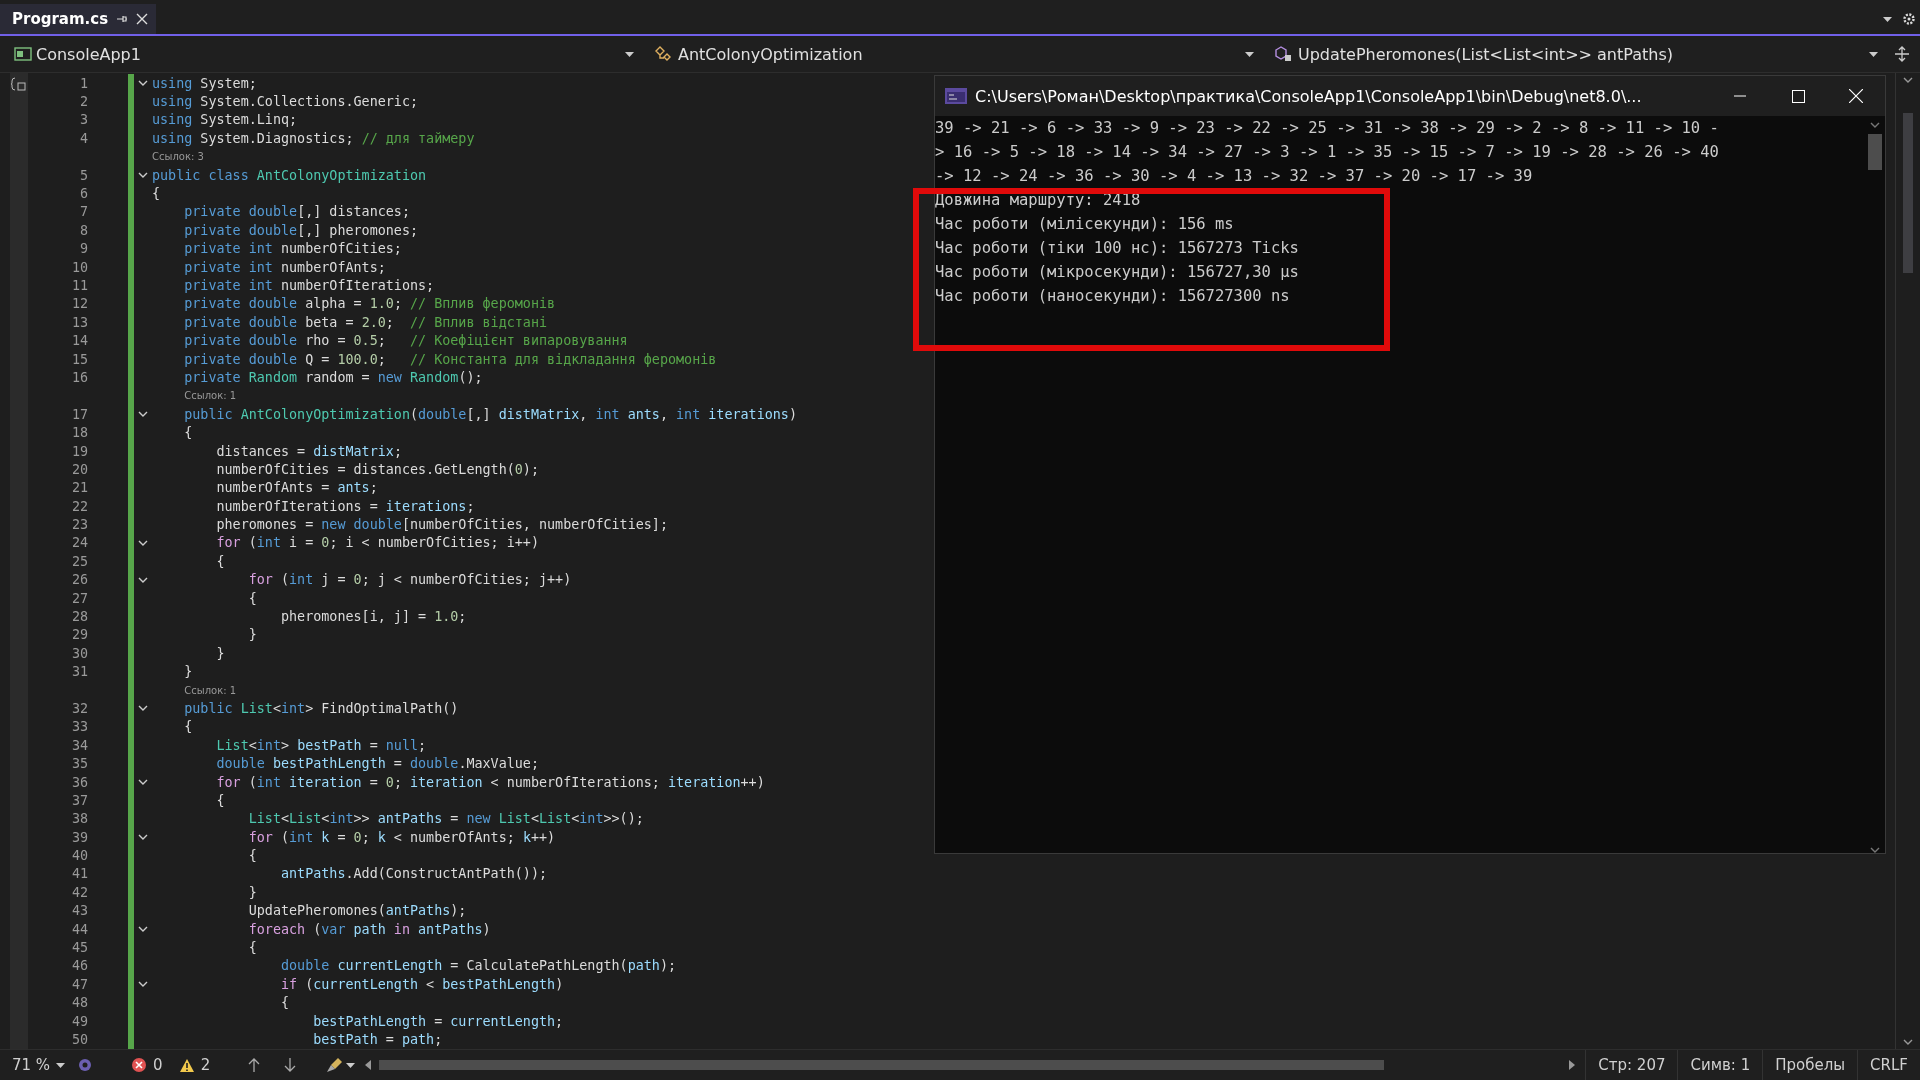 The height and width of the screenshot is (1080, 1920). What do you see at coordinates (79, 322) in the screenshot?
I see `line-number: 13` at bounding box center [79, 322].